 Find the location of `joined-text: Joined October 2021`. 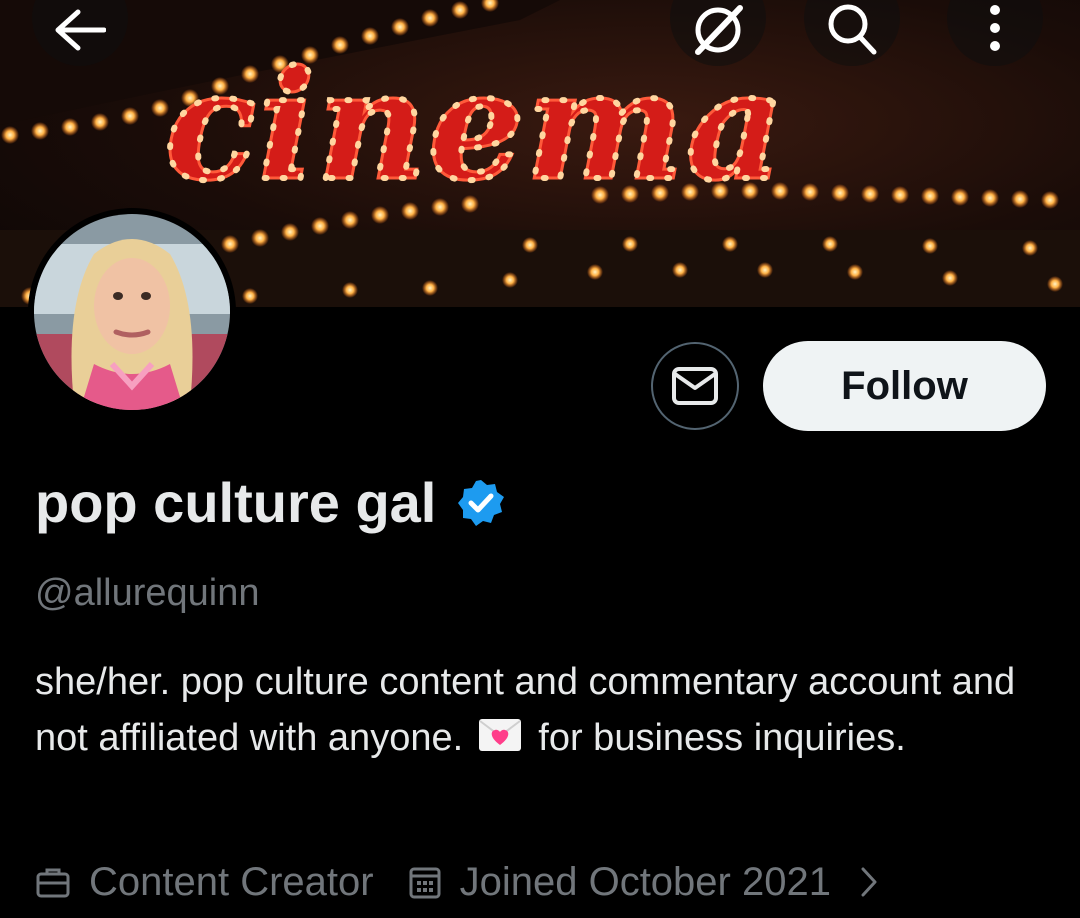

joined-text: Joined October 2021 is located at coordinates (645, 881).